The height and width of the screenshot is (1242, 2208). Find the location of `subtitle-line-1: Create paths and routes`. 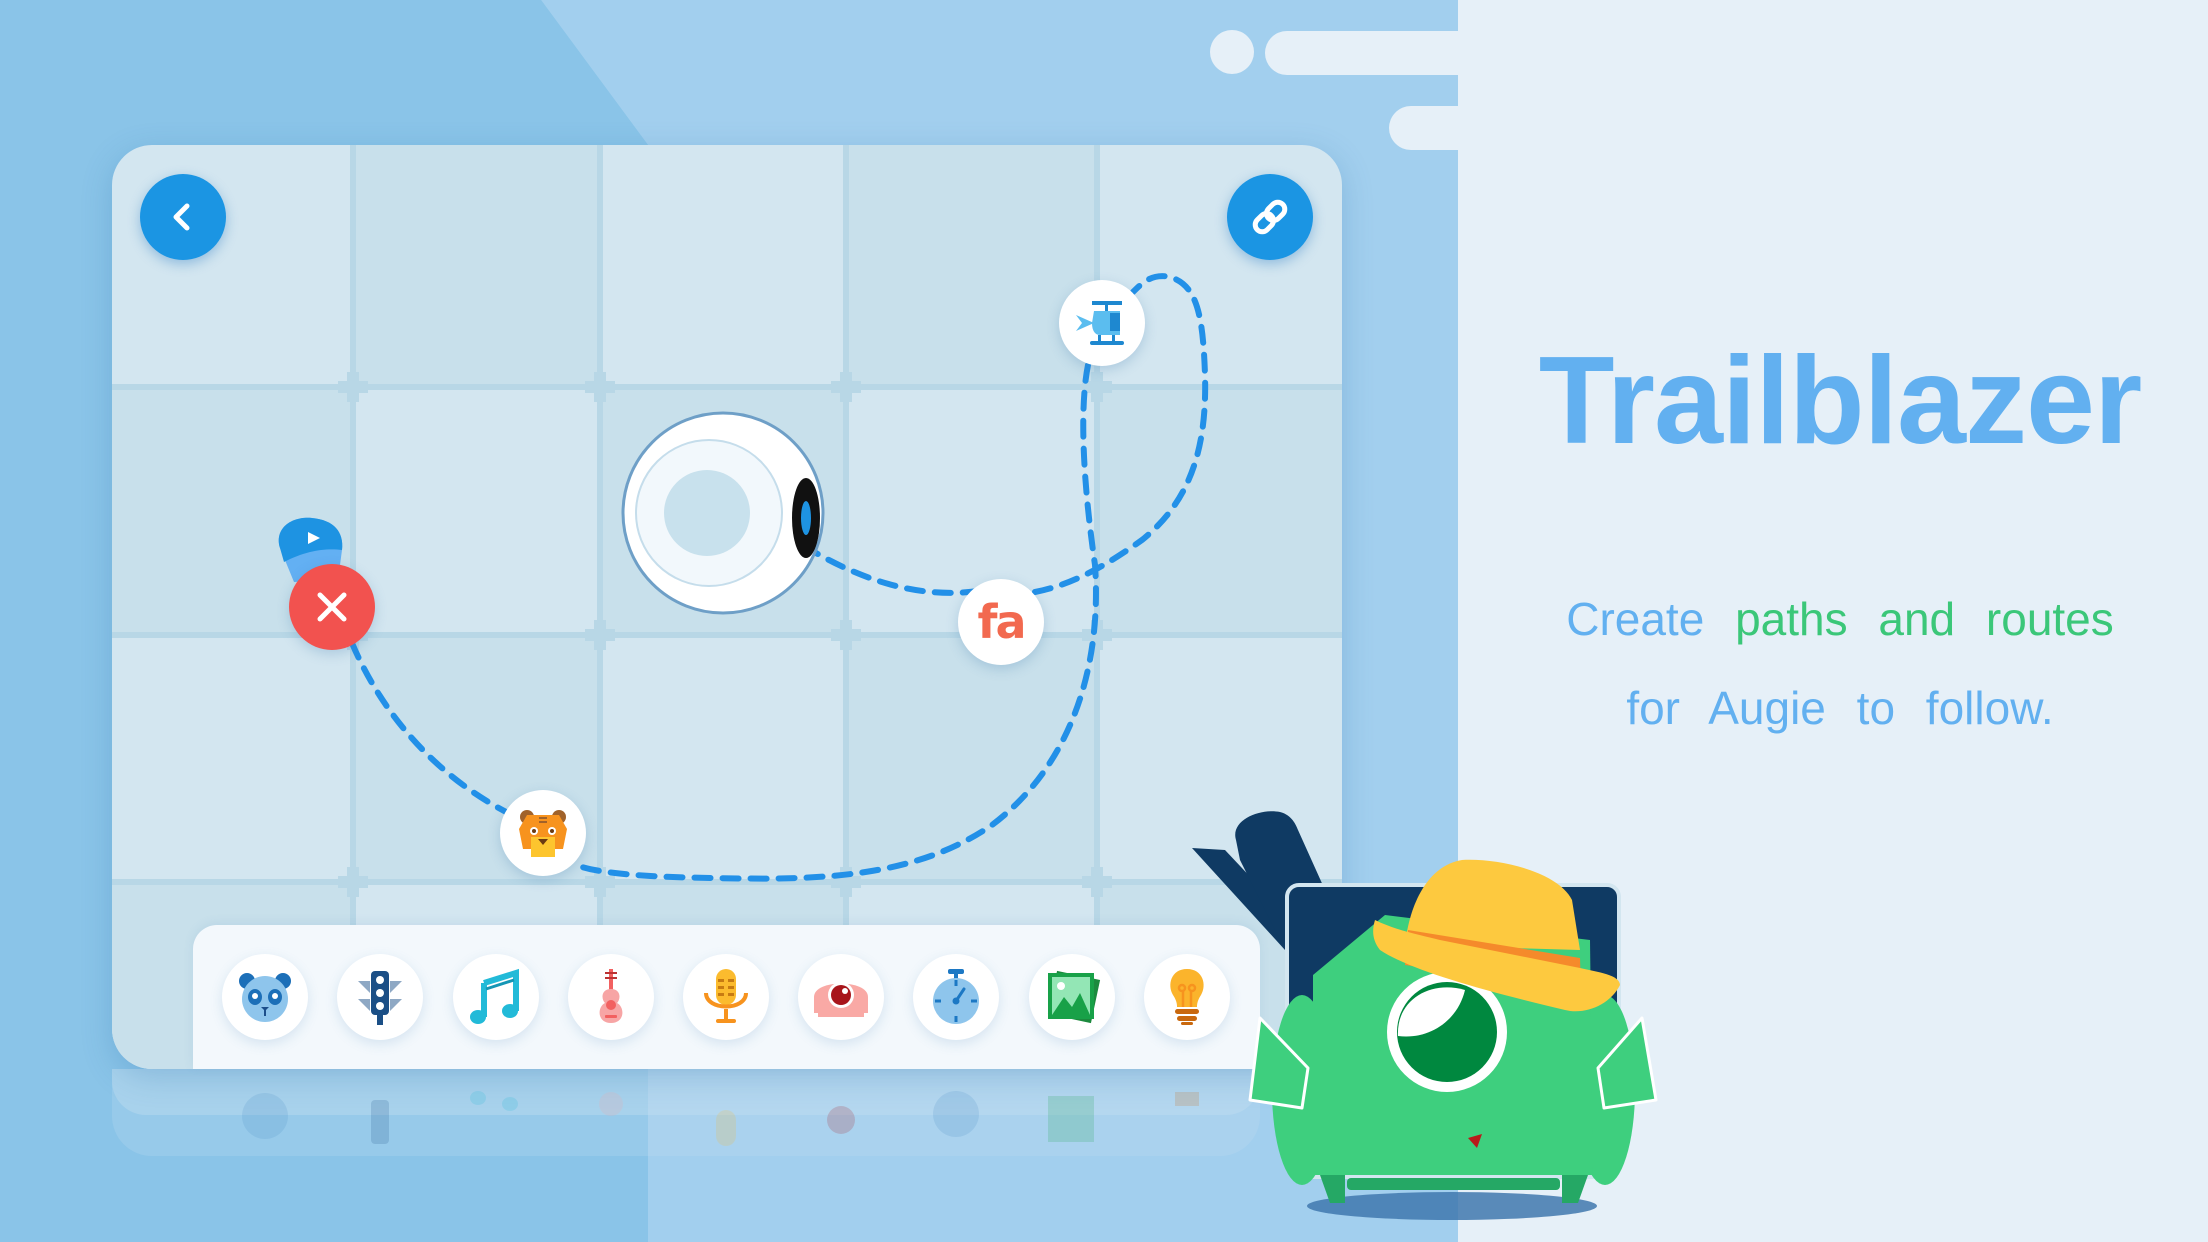

subtitle-line-1: Create paths and routes is located at coordinates (1840, 619).